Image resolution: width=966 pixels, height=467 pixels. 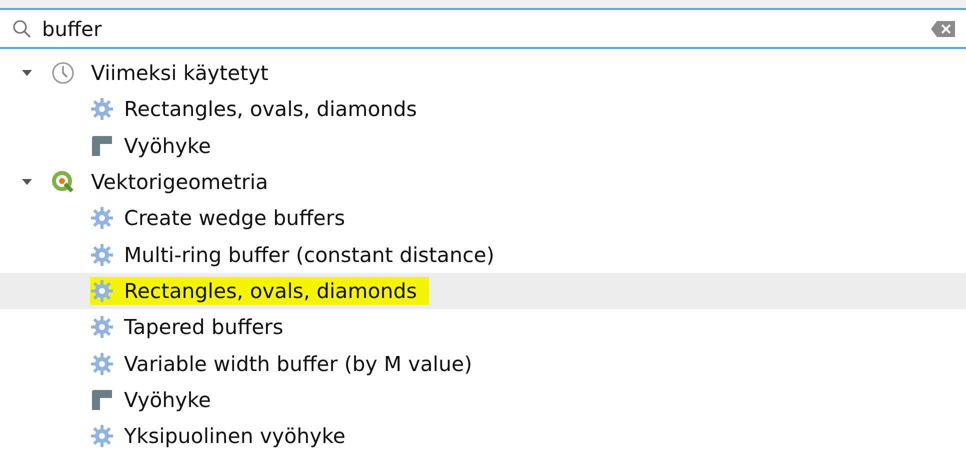 What do you see at coordinates (179, 182) in the screenshot?
I see `group-label: Vektorigeometria` at bounding box center [179, 182].